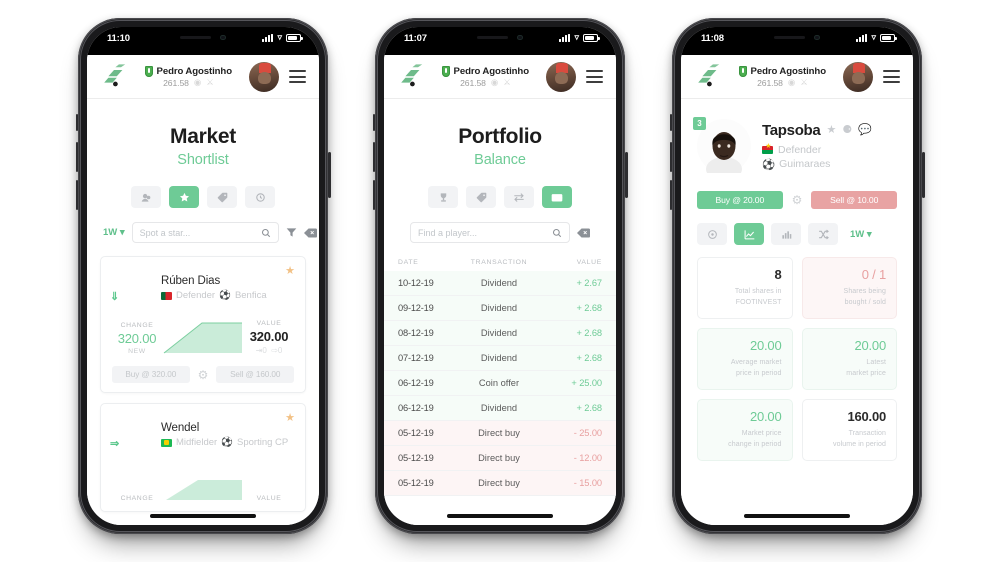 The width and height of the screenshot is (1000, 562). What do you see at coordinates (137, 498) in the screenshot?
I see `change-label: CHANGE` at bounding box center [137, 498].